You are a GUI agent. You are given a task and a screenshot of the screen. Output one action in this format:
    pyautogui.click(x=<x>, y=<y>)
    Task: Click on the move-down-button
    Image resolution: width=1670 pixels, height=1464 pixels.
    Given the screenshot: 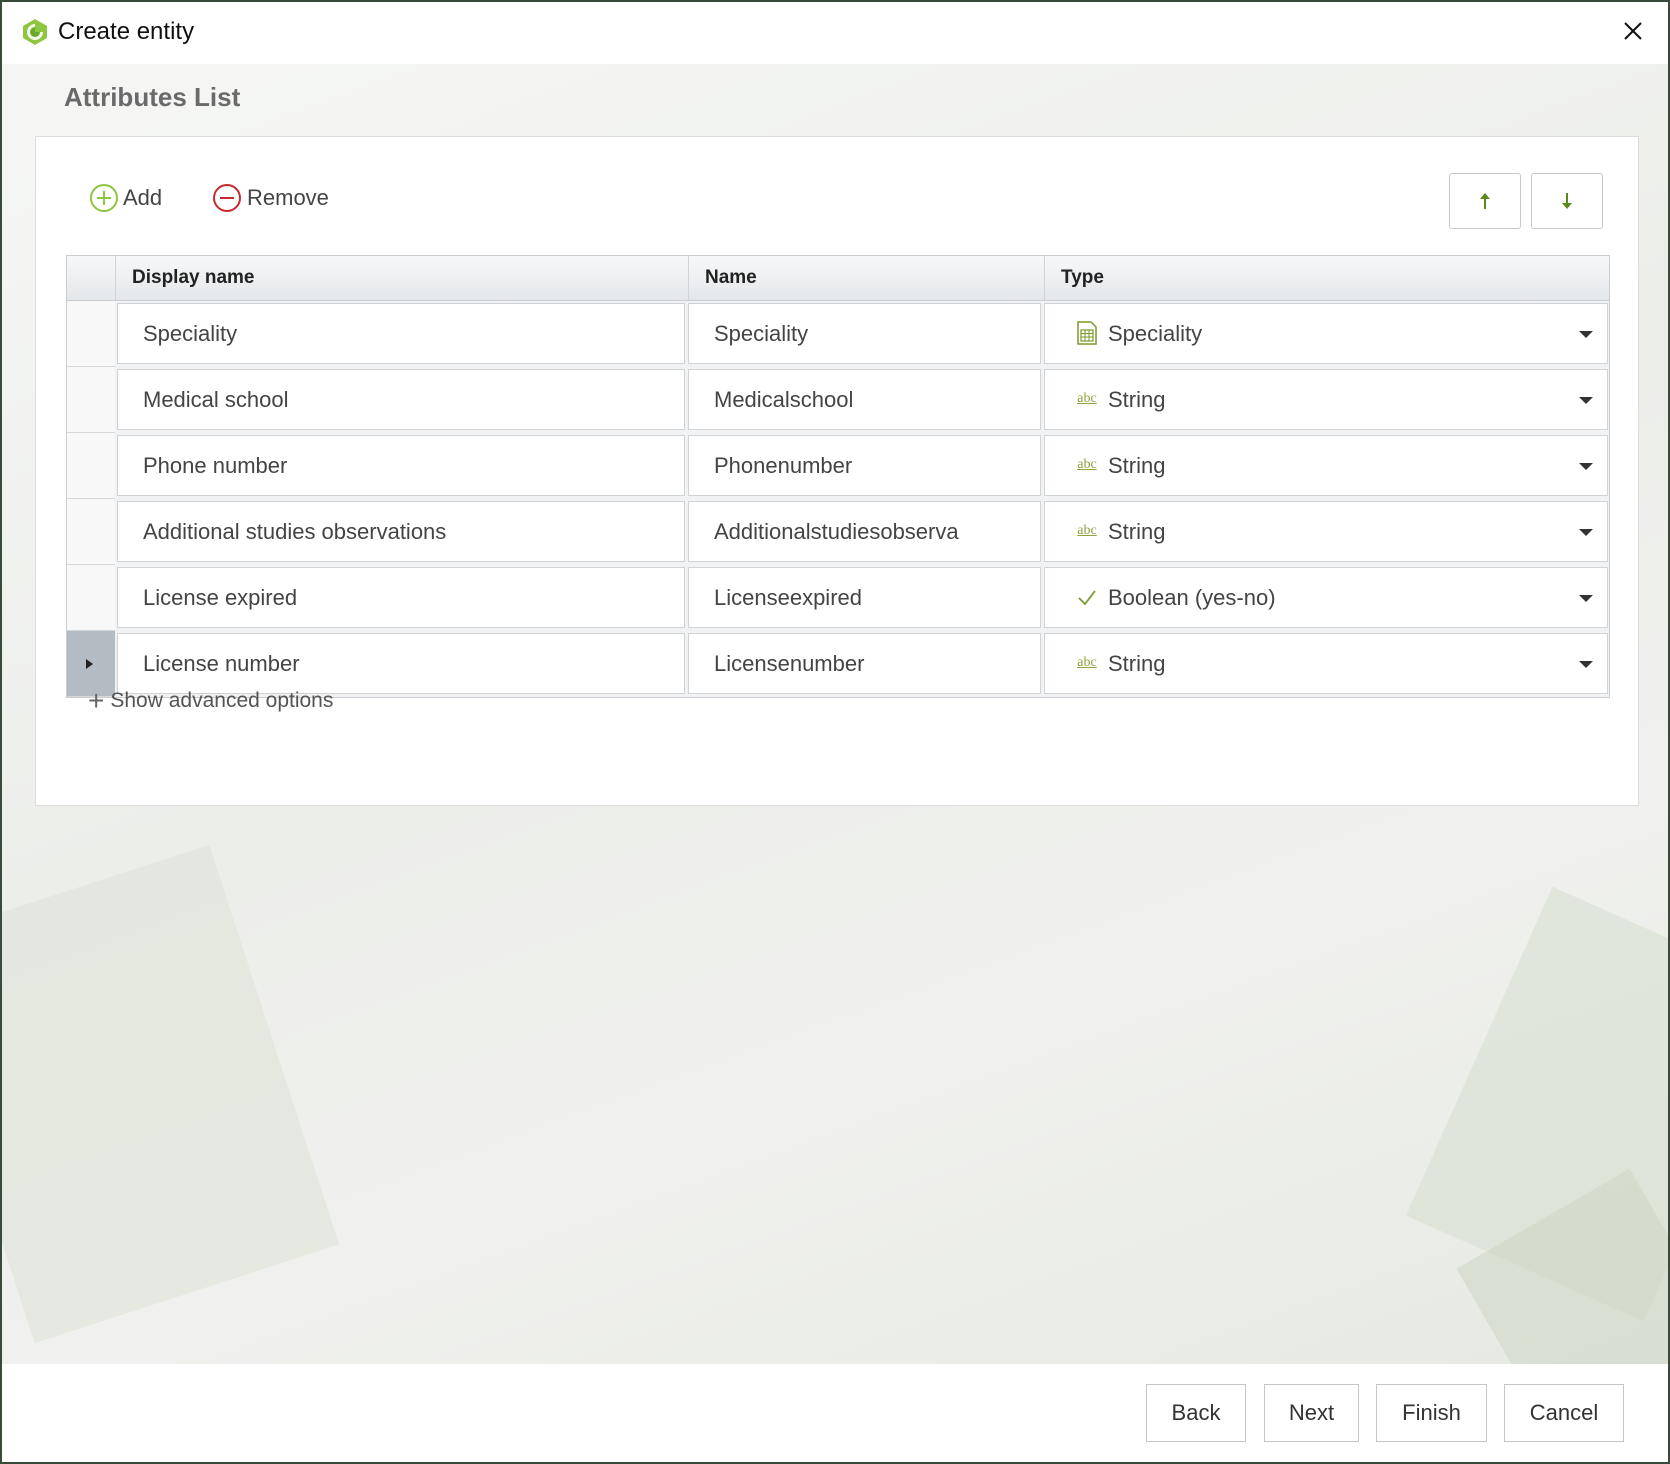 What is the action you would take?
    pyautogui.click(x=1567, y=201)
    